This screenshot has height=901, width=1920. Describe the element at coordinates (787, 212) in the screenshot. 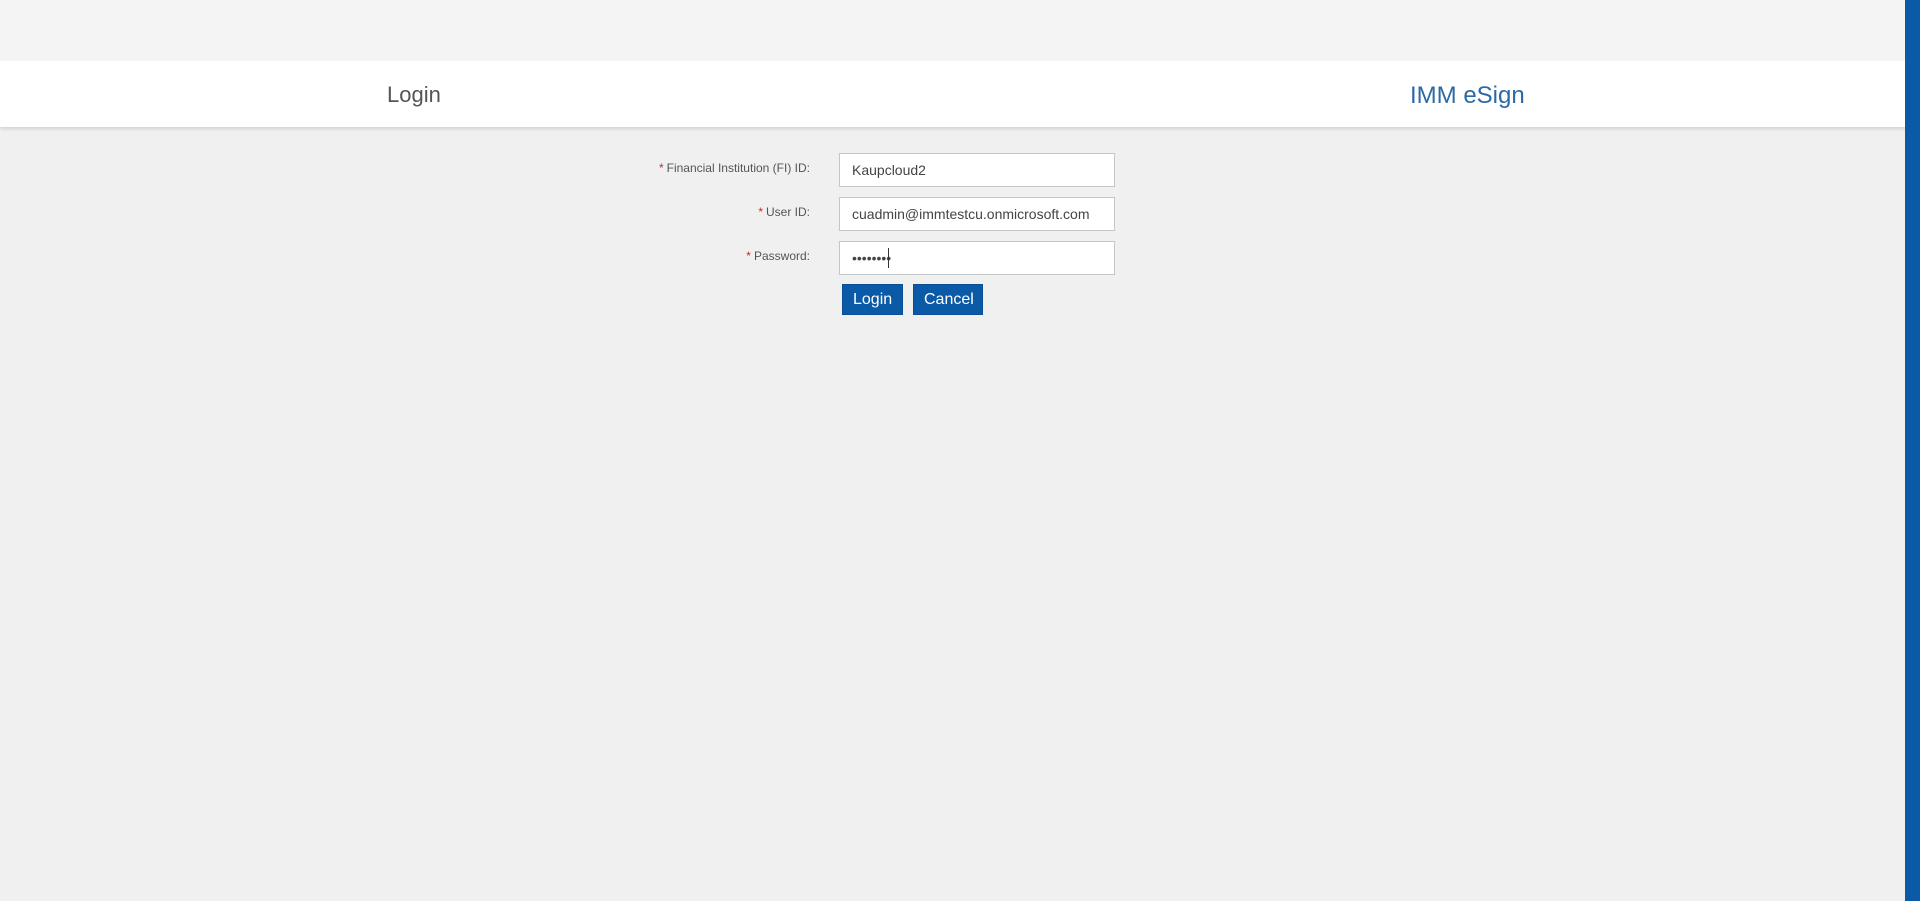

I see `user-id-label-text: User ID:` at that location.